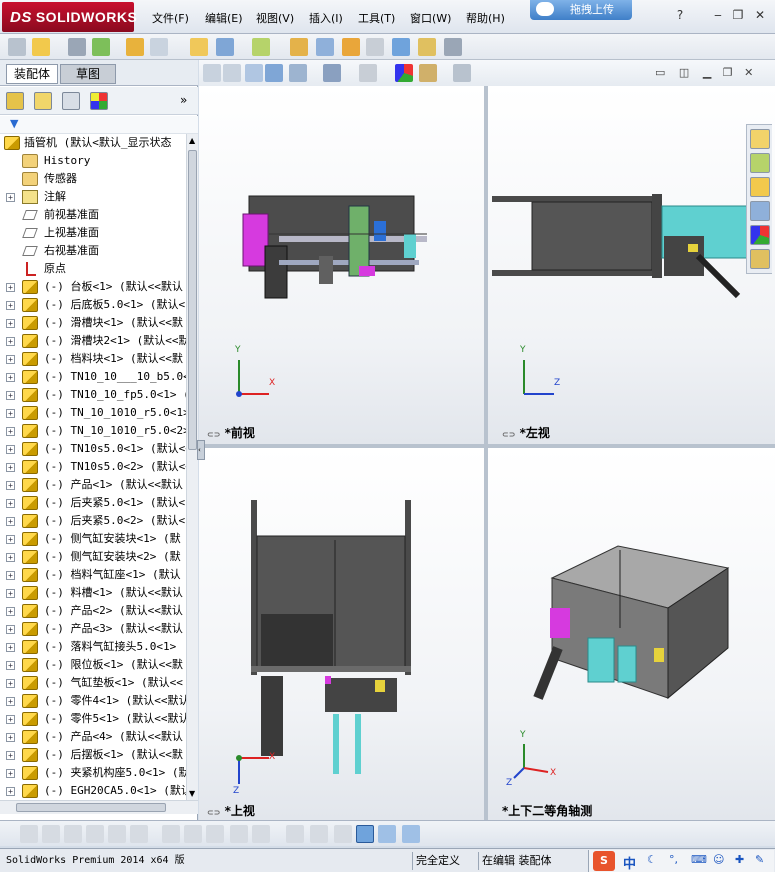  I want to click on keyboard-icon: ⌨, so click(699, 859).